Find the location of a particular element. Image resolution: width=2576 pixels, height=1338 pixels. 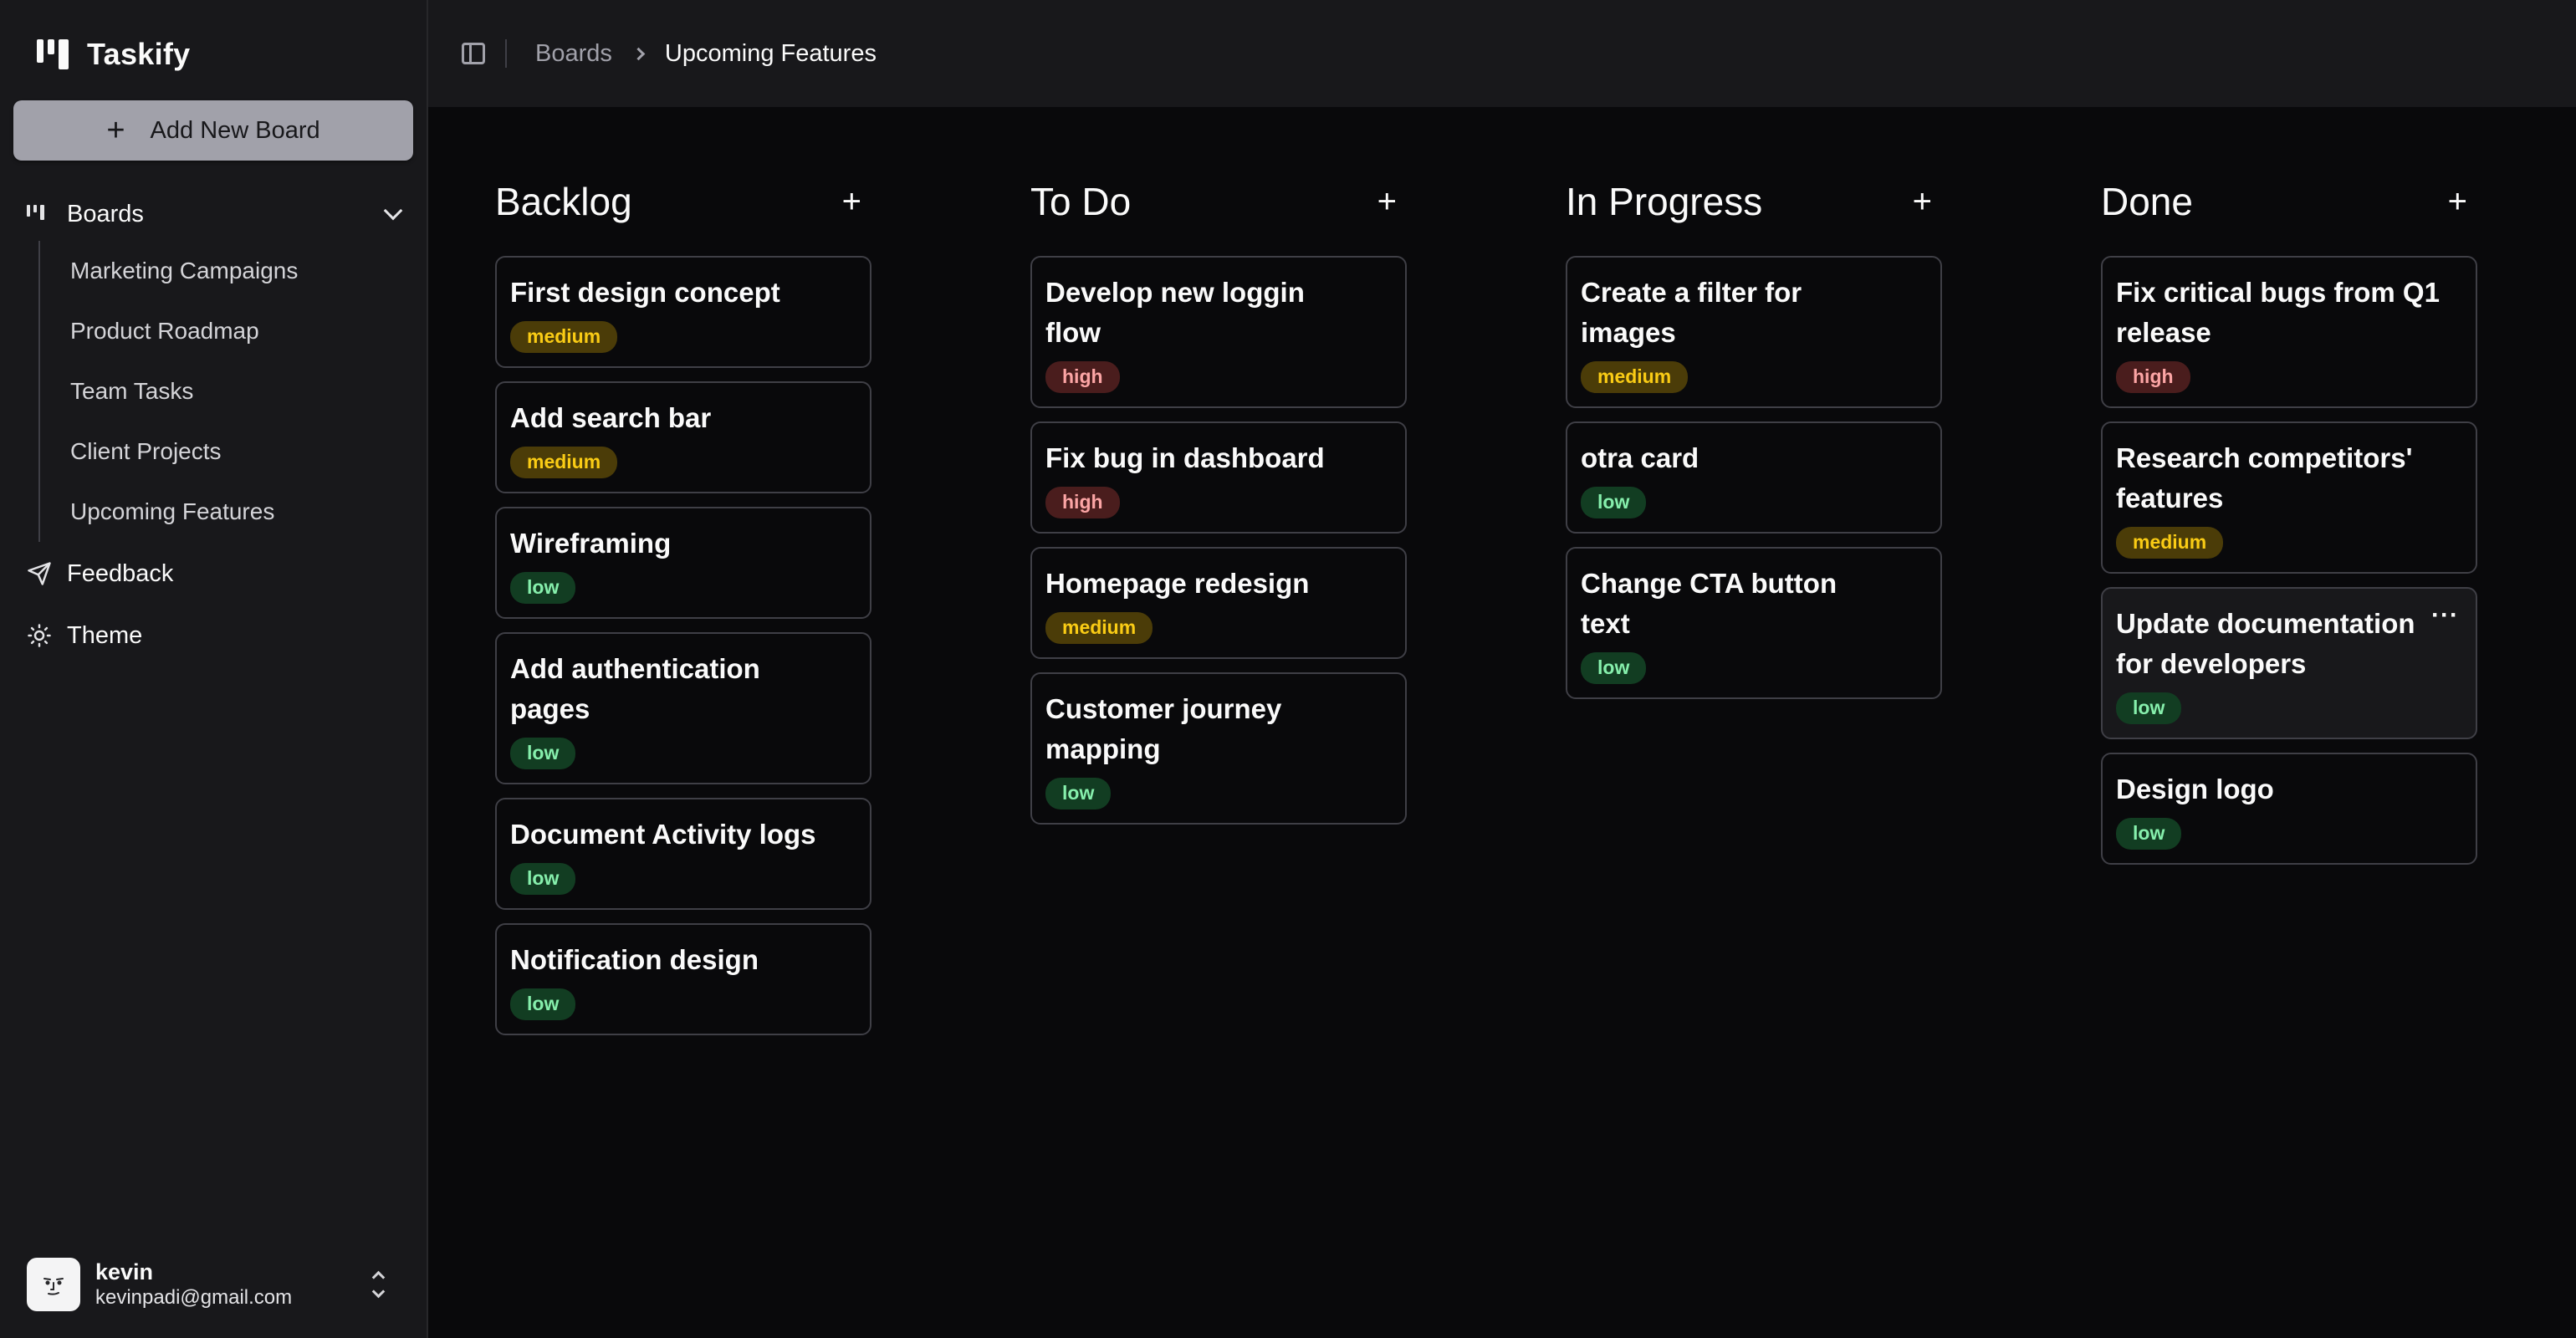

task-card: Change CTA button text low is located at coordinates (1754, 623).